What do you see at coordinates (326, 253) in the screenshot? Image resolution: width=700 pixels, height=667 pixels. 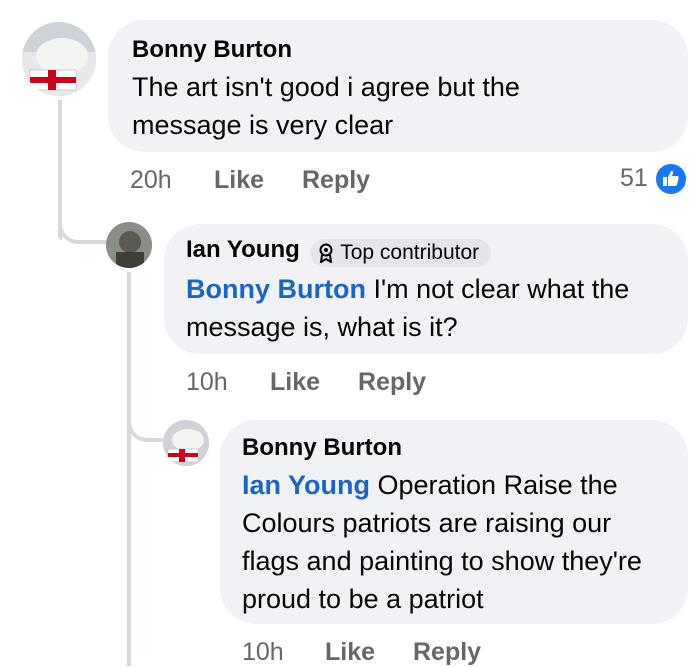 I see `medal-icon` at bounding box center [326, 253].